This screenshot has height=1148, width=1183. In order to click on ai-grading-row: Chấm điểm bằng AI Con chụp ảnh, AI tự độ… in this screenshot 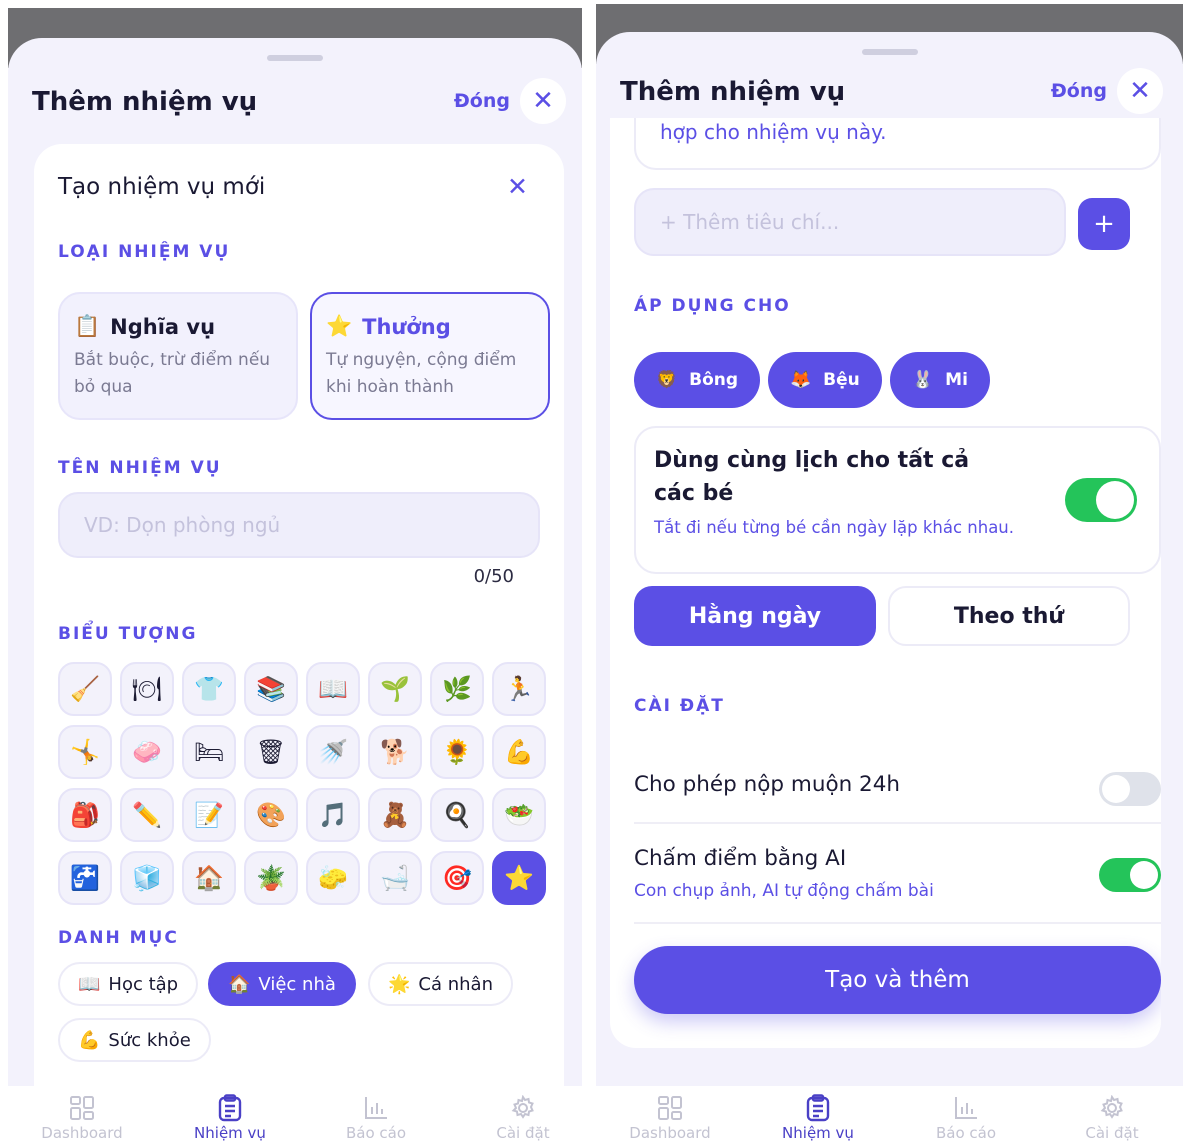, I will do `click(897, 874)`.